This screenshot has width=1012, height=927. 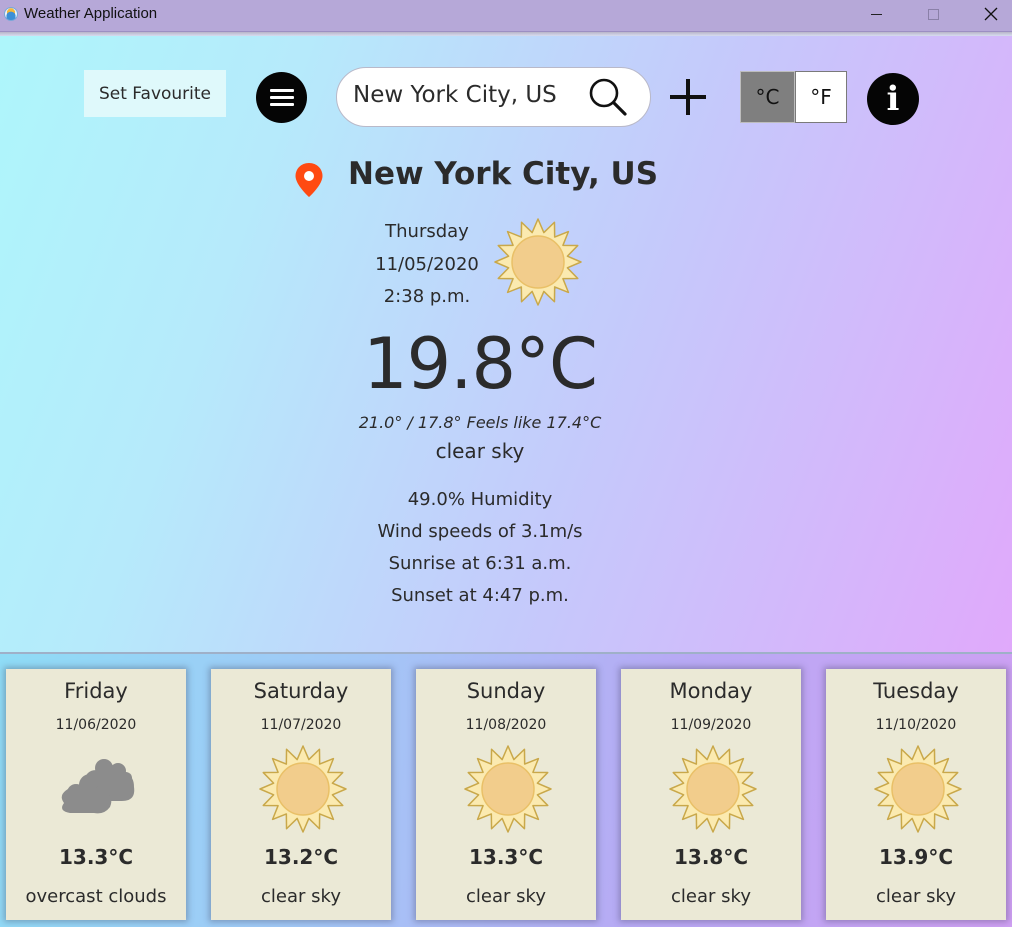 I want to click on current-temperature: 19.8°C, so click(x=480, y=364).